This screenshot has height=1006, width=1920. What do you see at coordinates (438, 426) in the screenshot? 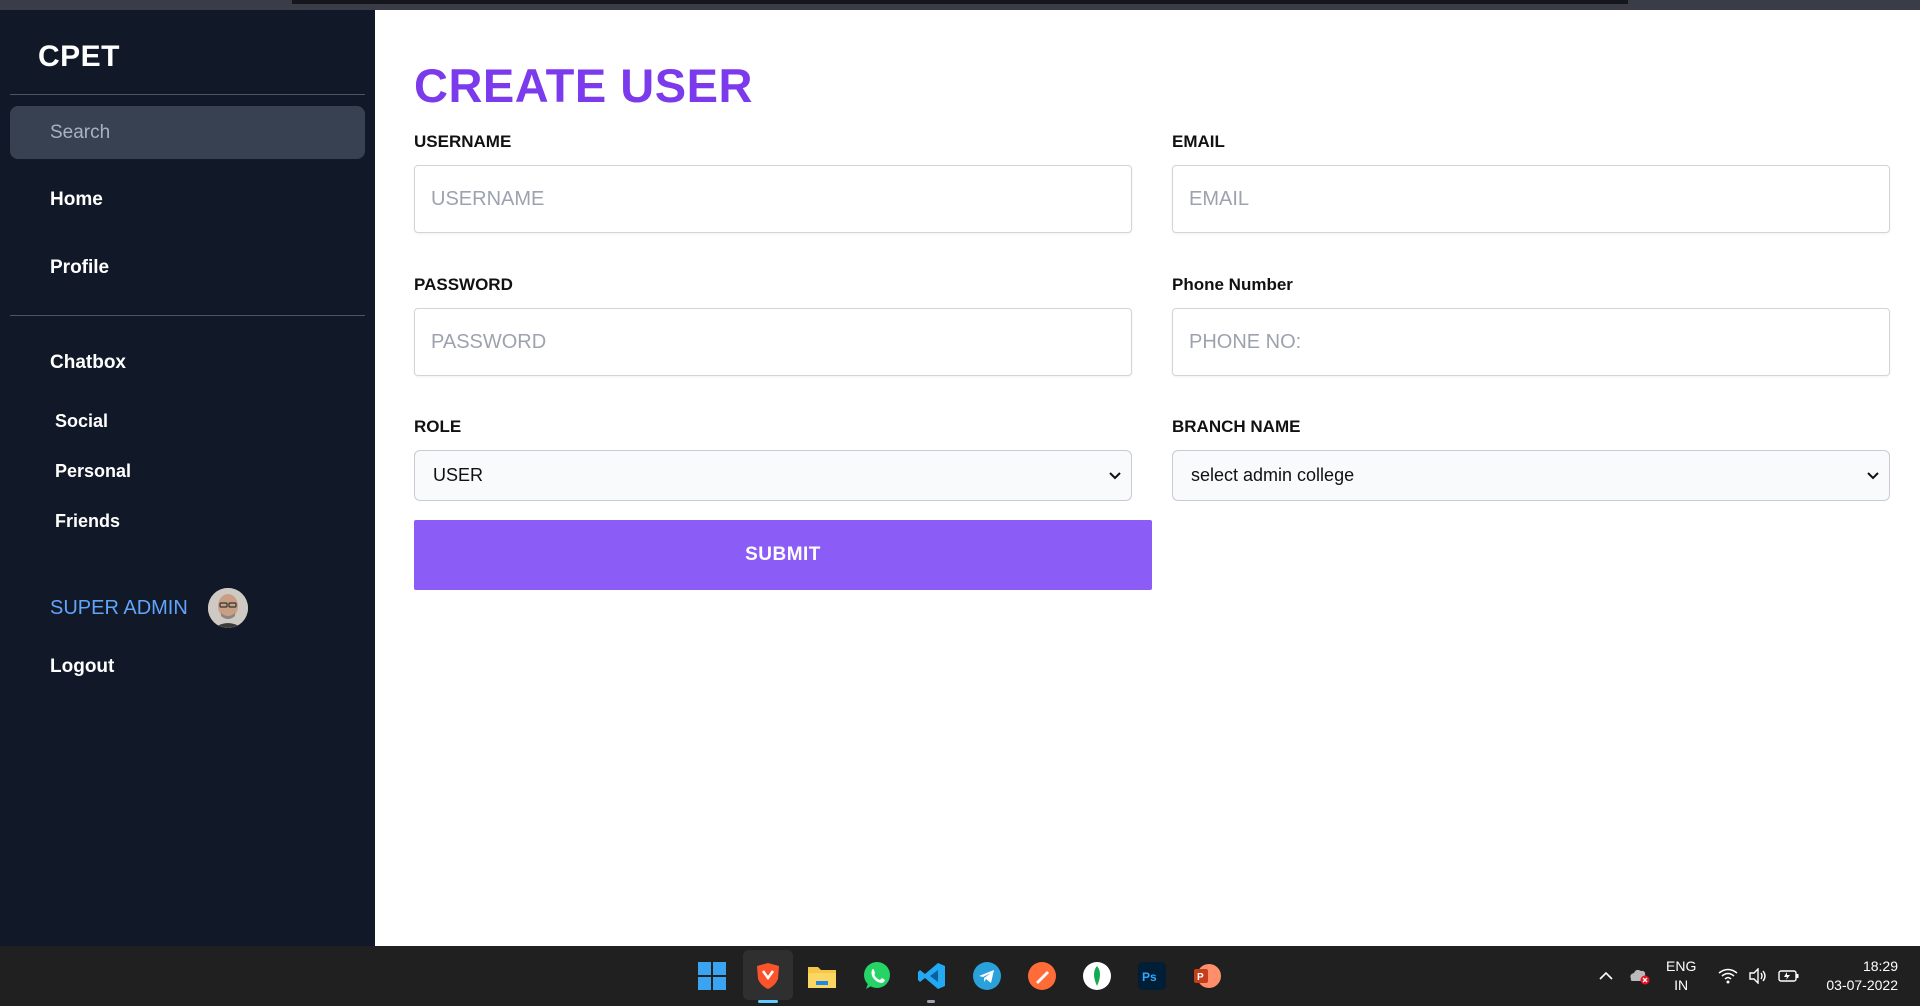
I see `role-label: ROLE` at bounding box center [438, 426].